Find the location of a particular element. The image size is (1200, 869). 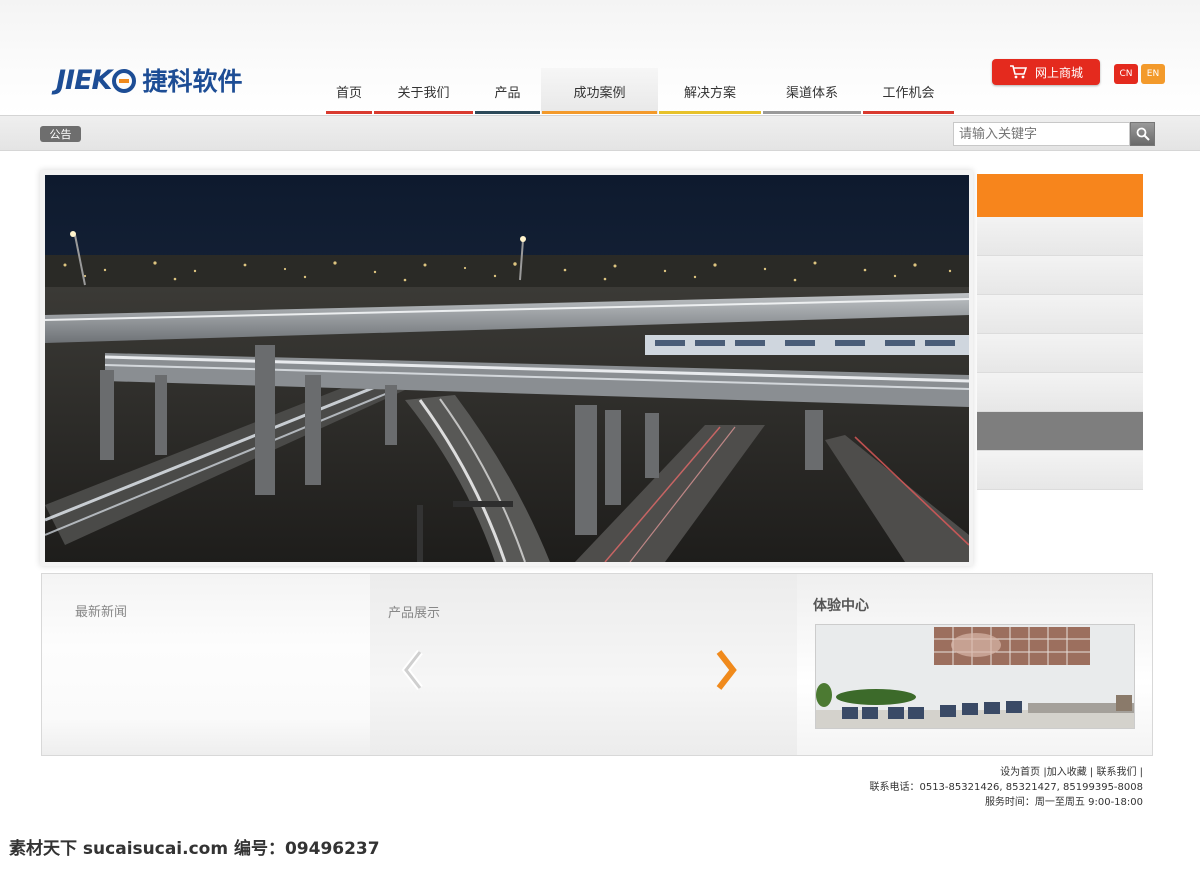

search-button is located at coordinates (1142, 134).